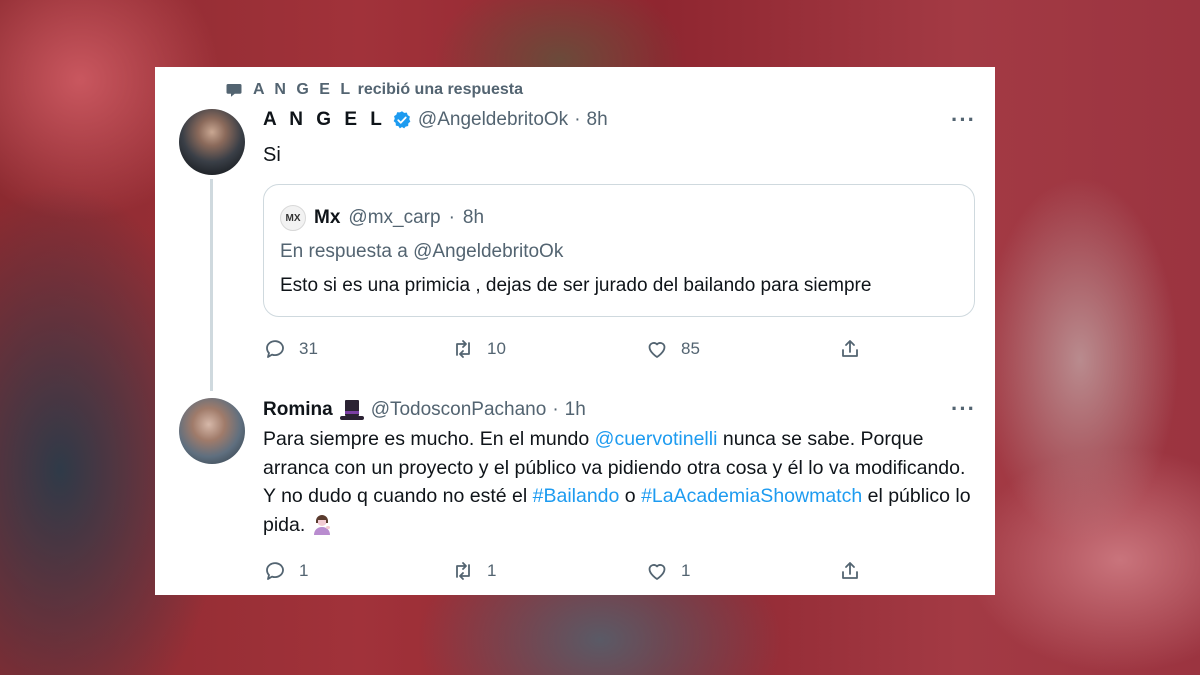 The height and width of the screenshot is (675, 1200). I want to click on tweet1-handle: @AngeldebritoOk, so click(493, 120).